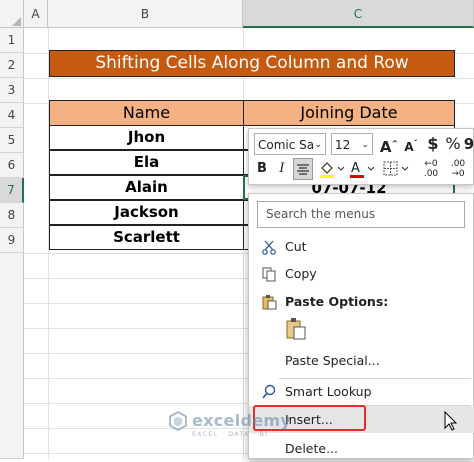 The width and height of the screenshot is (474, 462). What do you see at coordinates (12, 115) in the screenshot?
I see `row-header-4: 4` at bounding box center [12, 115].